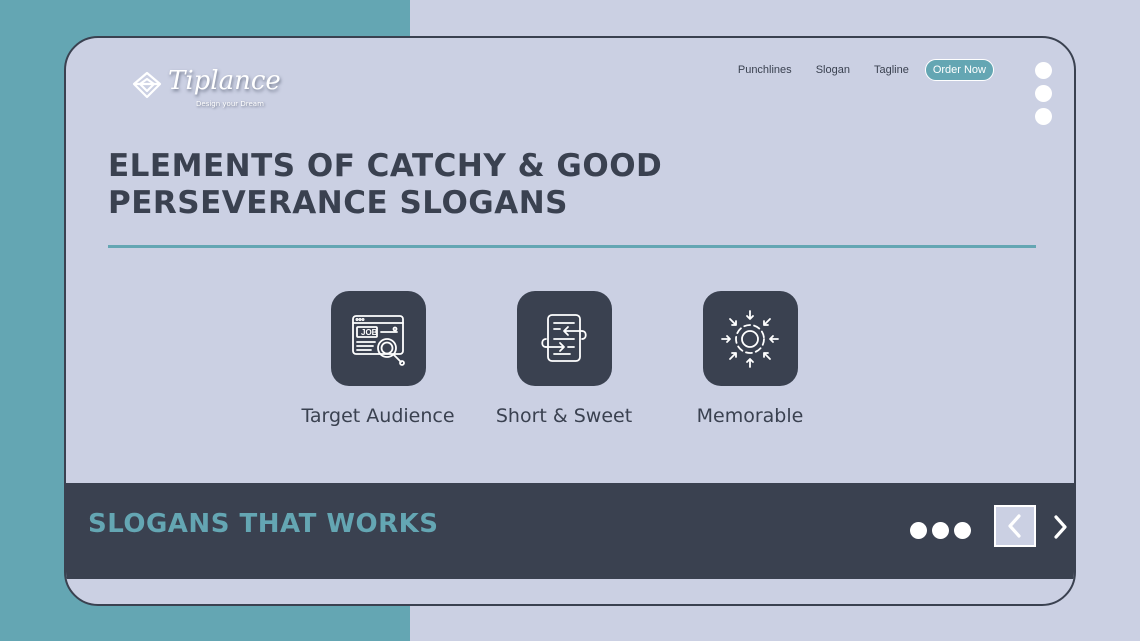  I want to click on pager-dots, so click(940, 530).